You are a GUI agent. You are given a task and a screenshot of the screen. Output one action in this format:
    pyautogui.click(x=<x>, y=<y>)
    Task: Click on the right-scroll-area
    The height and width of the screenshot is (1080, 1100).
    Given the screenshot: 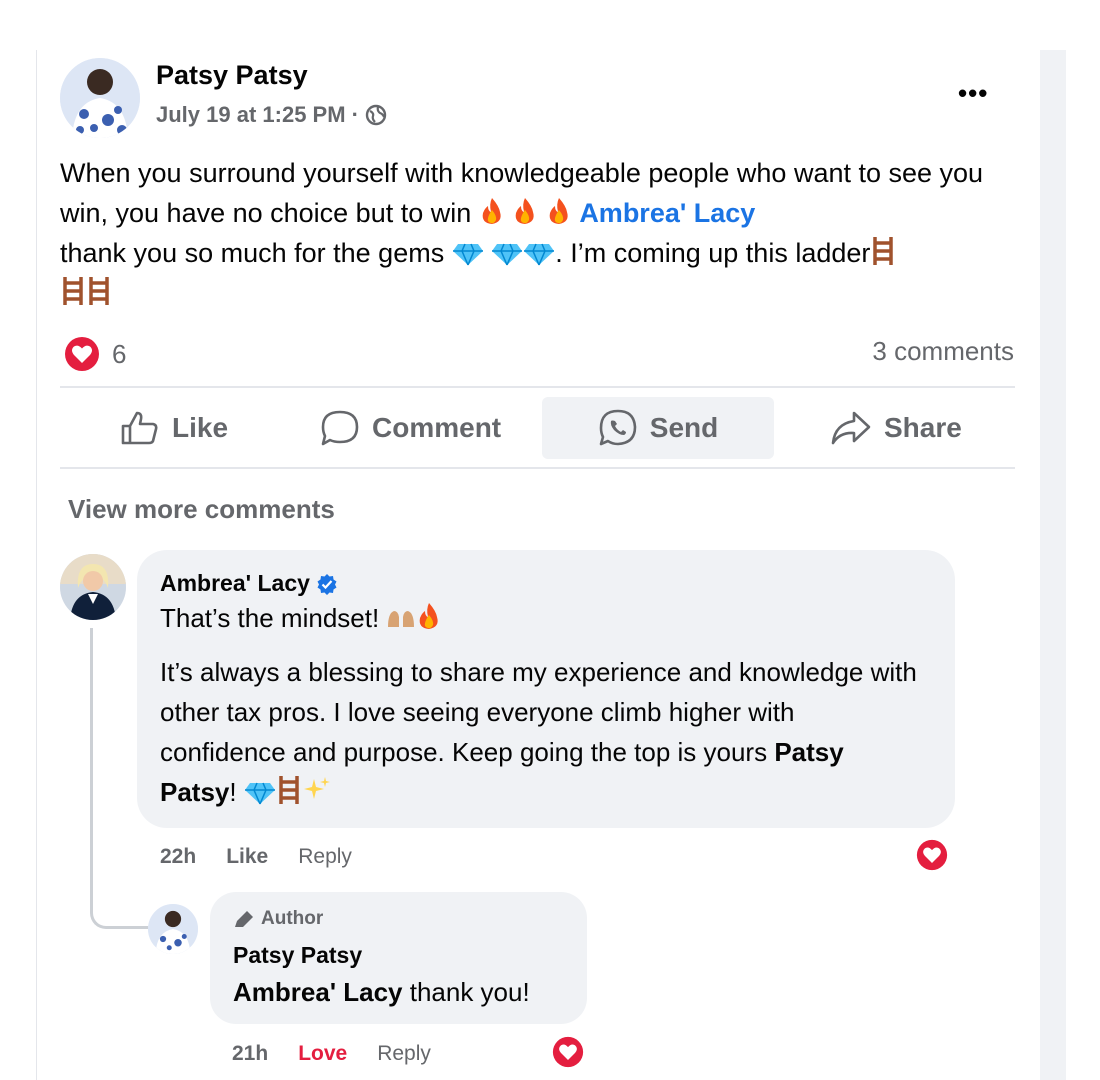 What is the action you would take?
    pyautogui.click(x=1053, y=565)
    